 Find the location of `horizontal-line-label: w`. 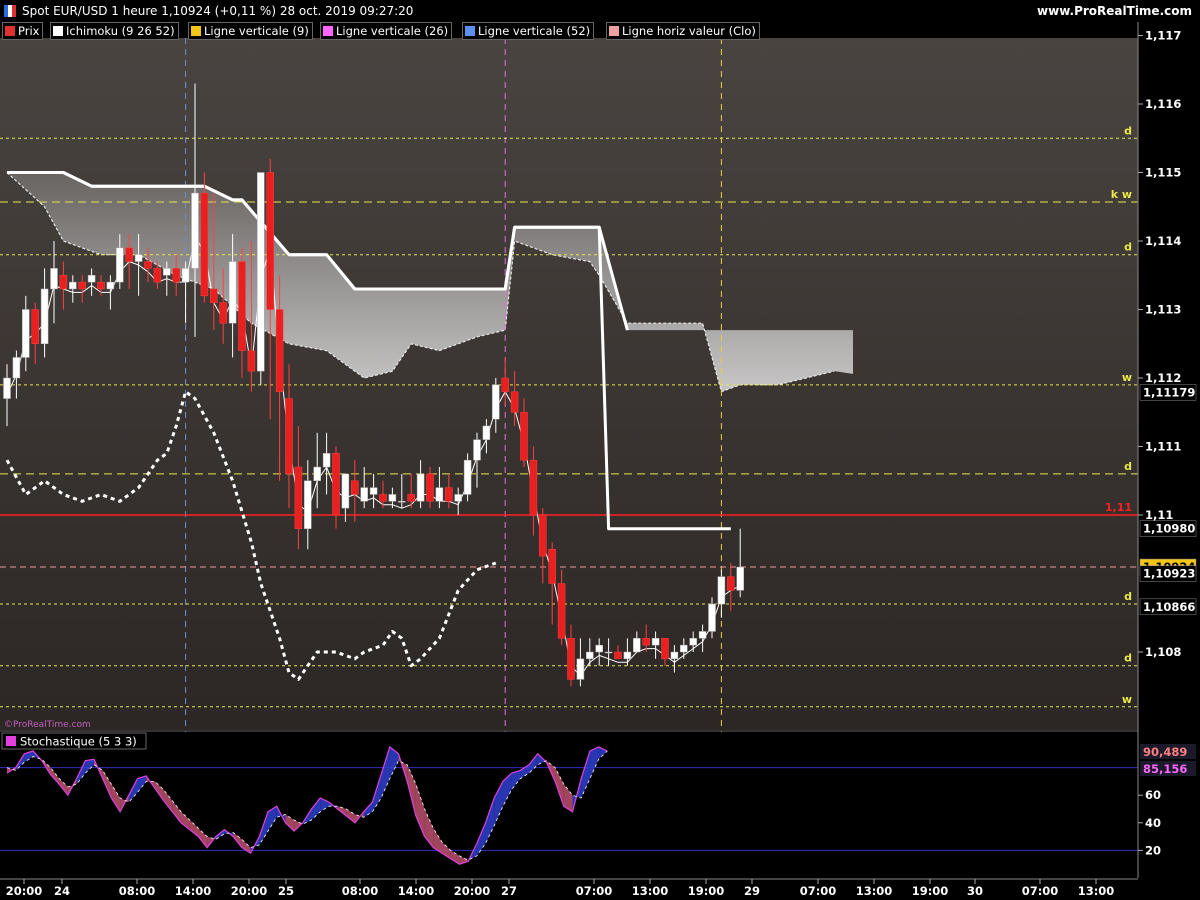

horizontal-line-label: w is located at coordinates (1127, 377).